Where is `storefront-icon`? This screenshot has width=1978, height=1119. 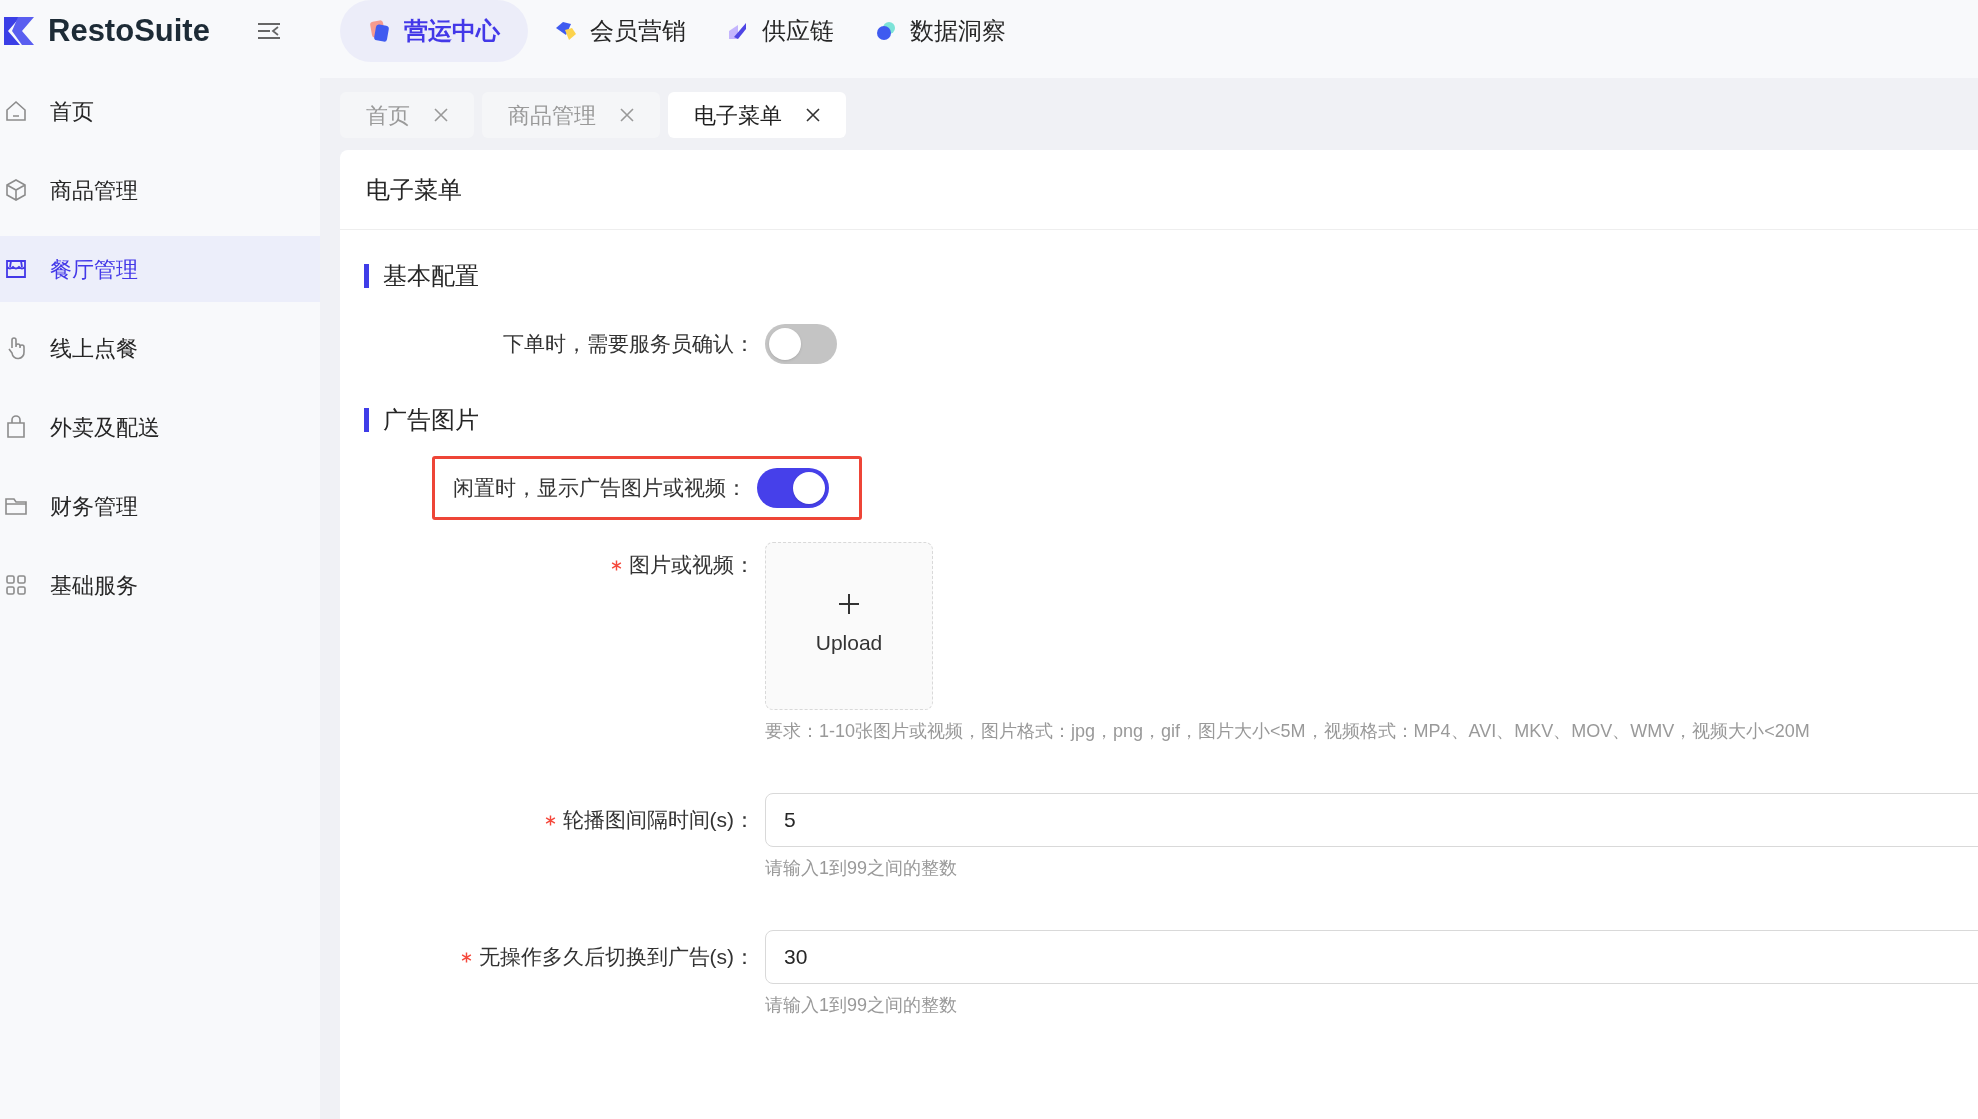
storefront-icon is located at coordinates (16, 269).